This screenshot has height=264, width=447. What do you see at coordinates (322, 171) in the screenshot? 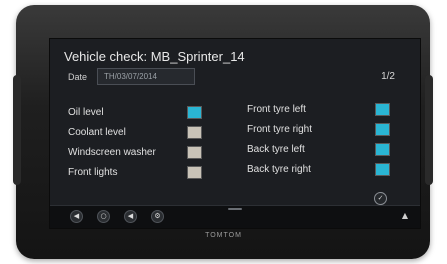
I see `check-row-back-tyre-right: Back tyre right` at bounding box center [322, 171].